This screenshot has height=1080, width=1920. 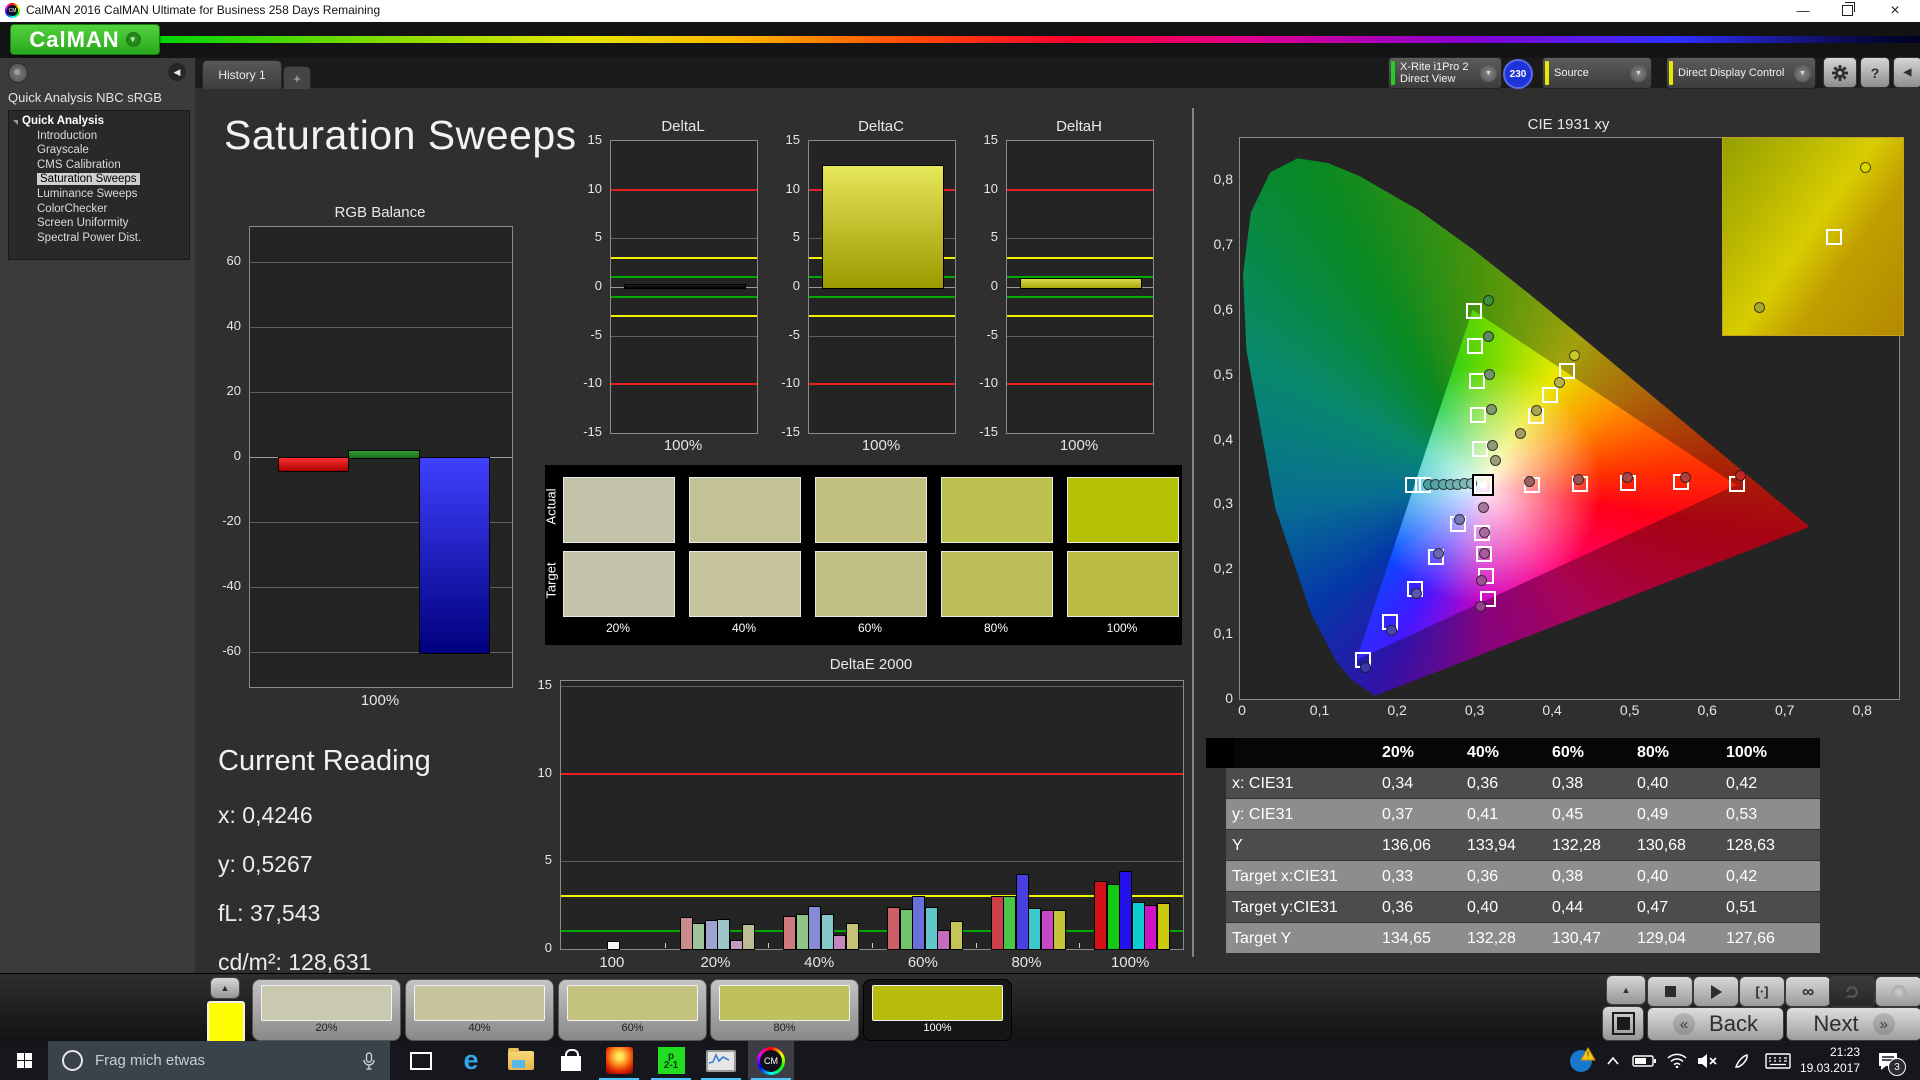 What do you see at coordinates (1670, 991) in the screenshot?
I see `stop-measure-button` at bounding box center [1670, 991].